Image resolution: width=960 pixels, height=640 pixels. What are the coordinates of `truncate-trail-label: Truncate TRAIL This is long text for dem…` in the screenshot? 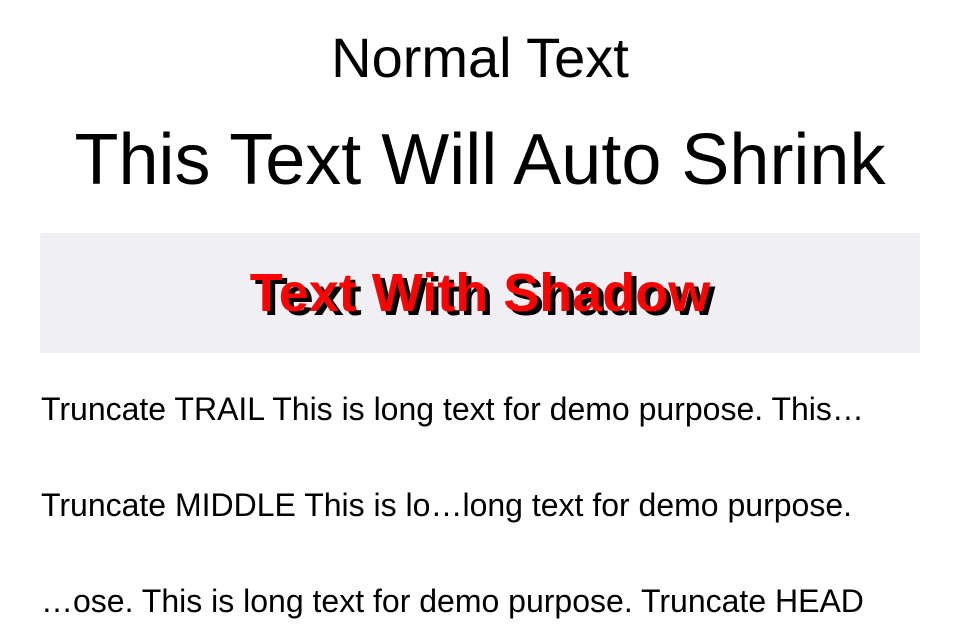 It's located at (452, 409).